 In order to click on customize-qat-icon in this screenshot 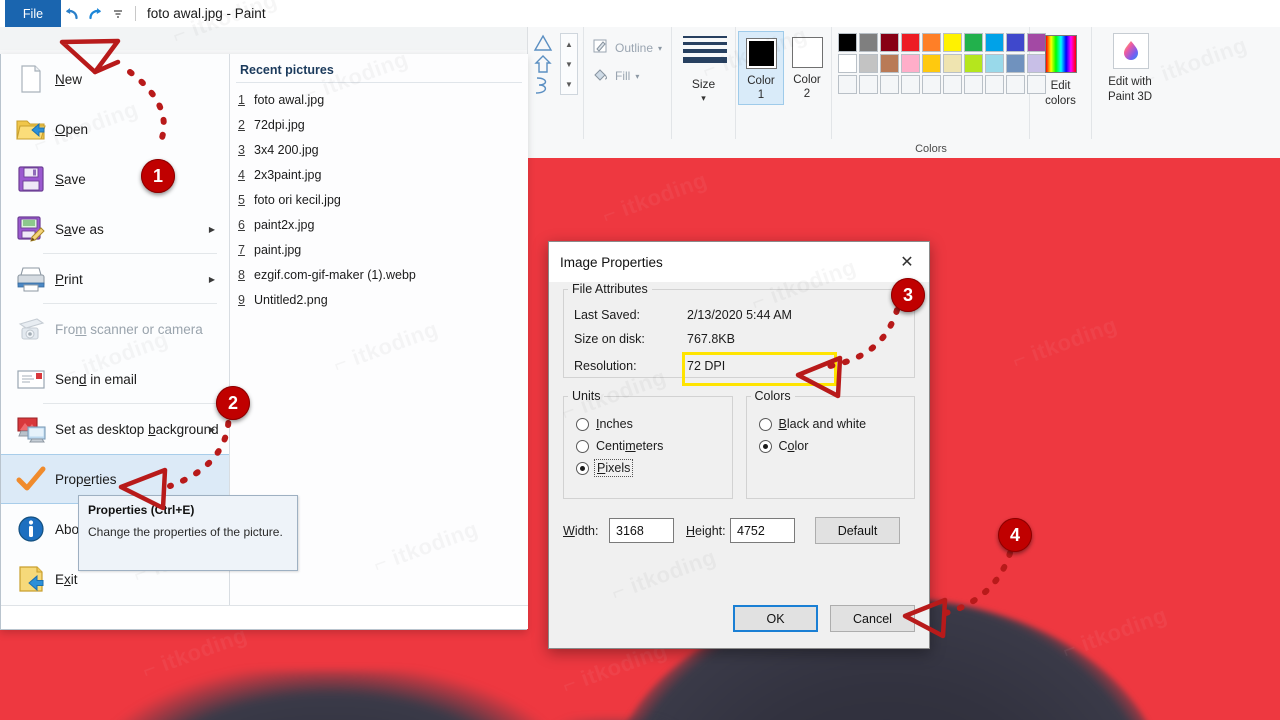, I will do `click(118, 14)`.